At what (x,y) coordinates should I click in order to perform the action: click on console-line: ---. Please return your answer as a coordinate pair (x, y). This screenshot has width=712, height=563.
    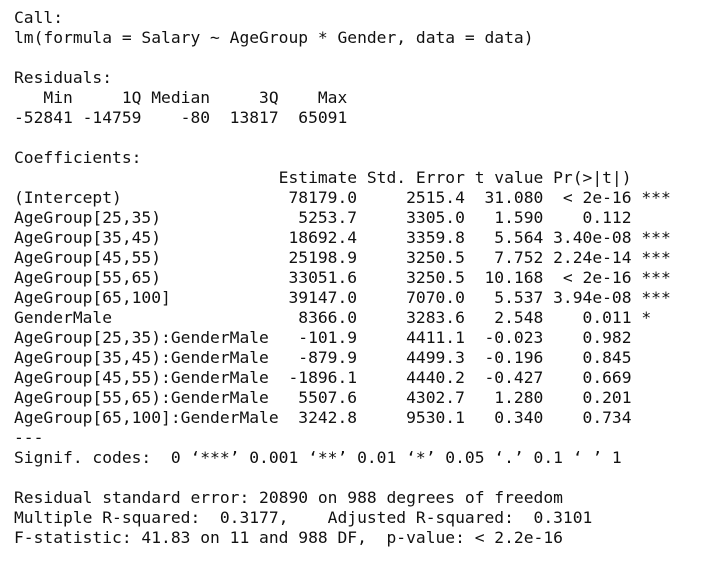
    Looking at the image, I should click on (29, 437).